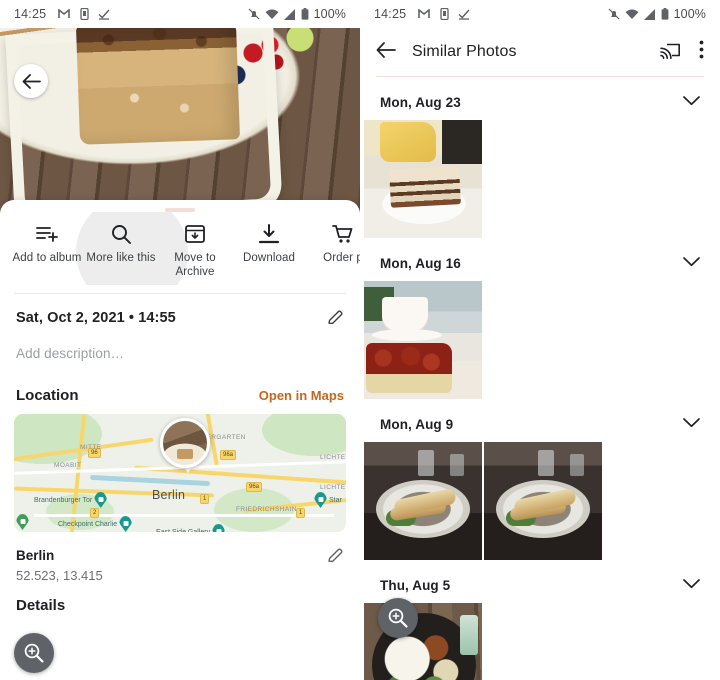  I want to click on photo-group-header: Mon, Aug 16, so click(540, 259).